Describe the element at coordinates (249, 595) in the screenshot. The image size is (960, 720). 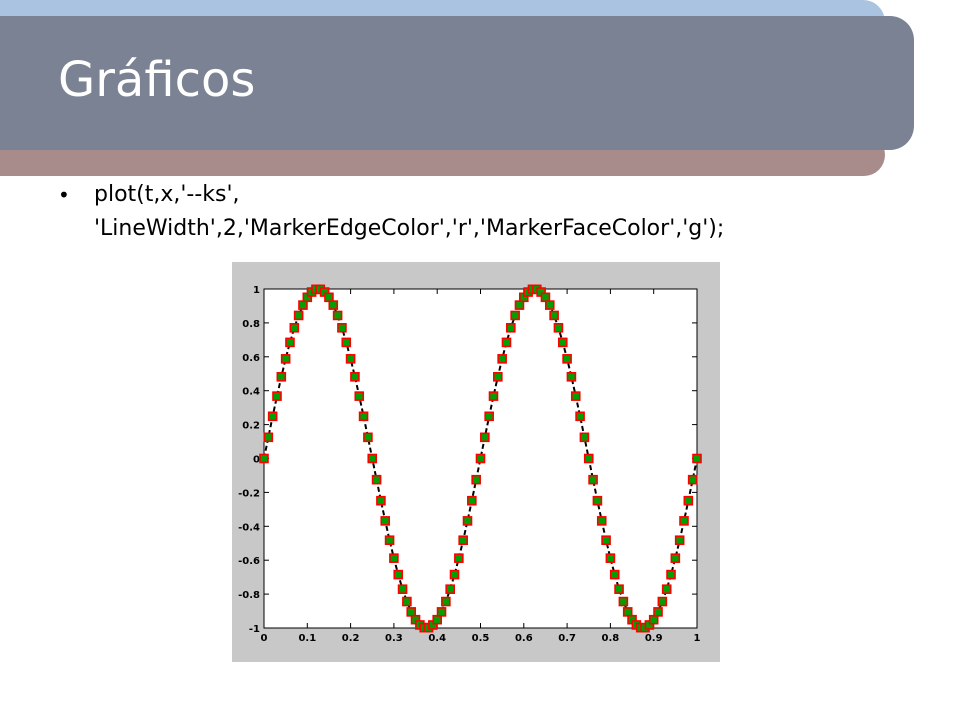
I see `y-tick-label: -0.8` at that location.